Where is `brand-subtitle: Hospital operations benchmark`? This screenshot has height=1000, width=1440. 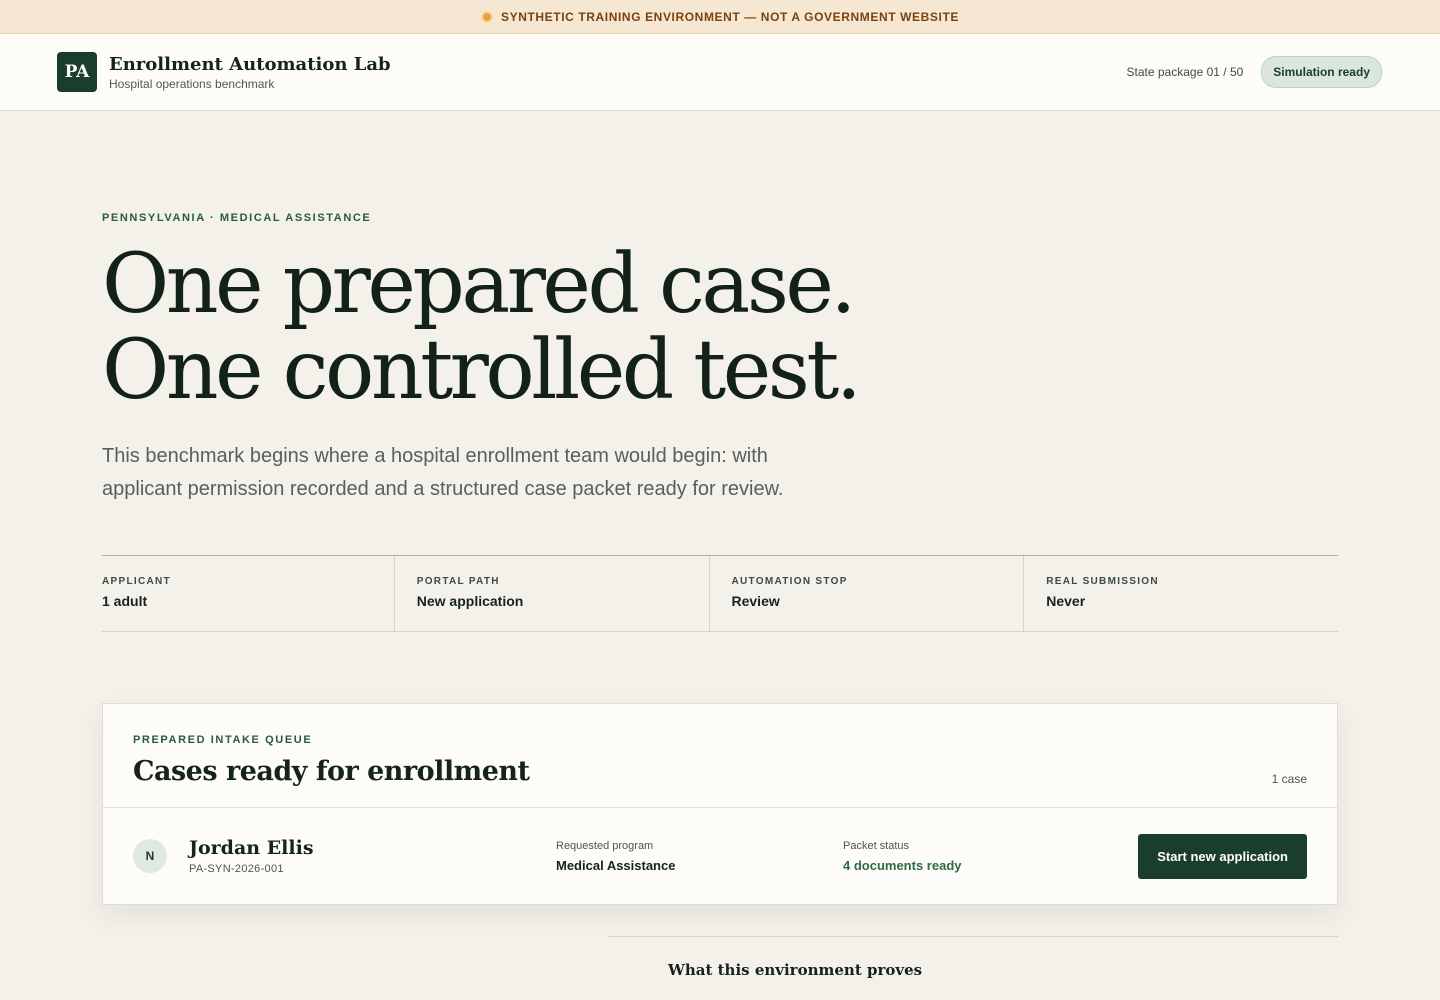
brand-subtitle: Hospital operations benchmark is located at coordinates (192, 83).